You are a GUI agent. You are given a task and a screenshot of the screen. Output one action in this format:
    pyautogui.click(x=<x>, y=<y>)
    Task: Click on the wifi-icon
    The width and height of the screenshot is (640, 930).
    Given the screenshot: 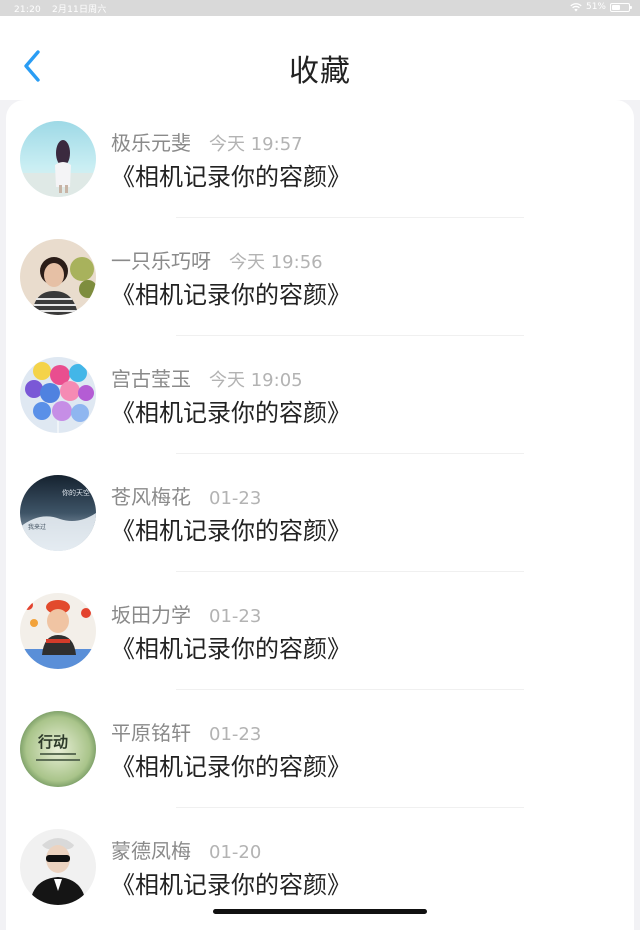 What is the action you would take?
    pyautogui.click(x=576, y=7)
    